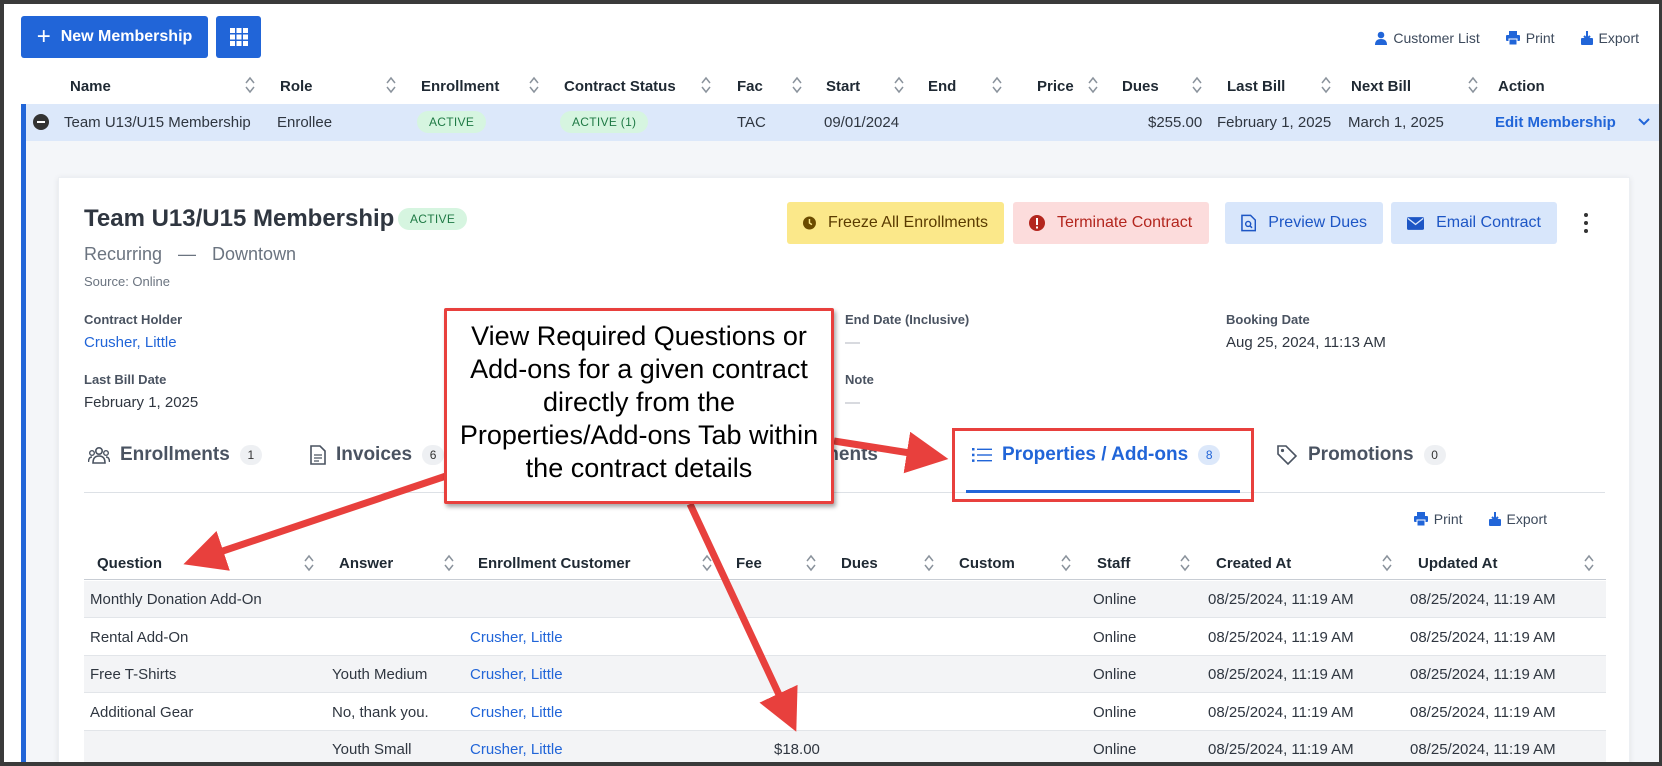 The height and width of the screenshot is (766, 1662). I want to click on col-custom: Custom, so click(987, 563).